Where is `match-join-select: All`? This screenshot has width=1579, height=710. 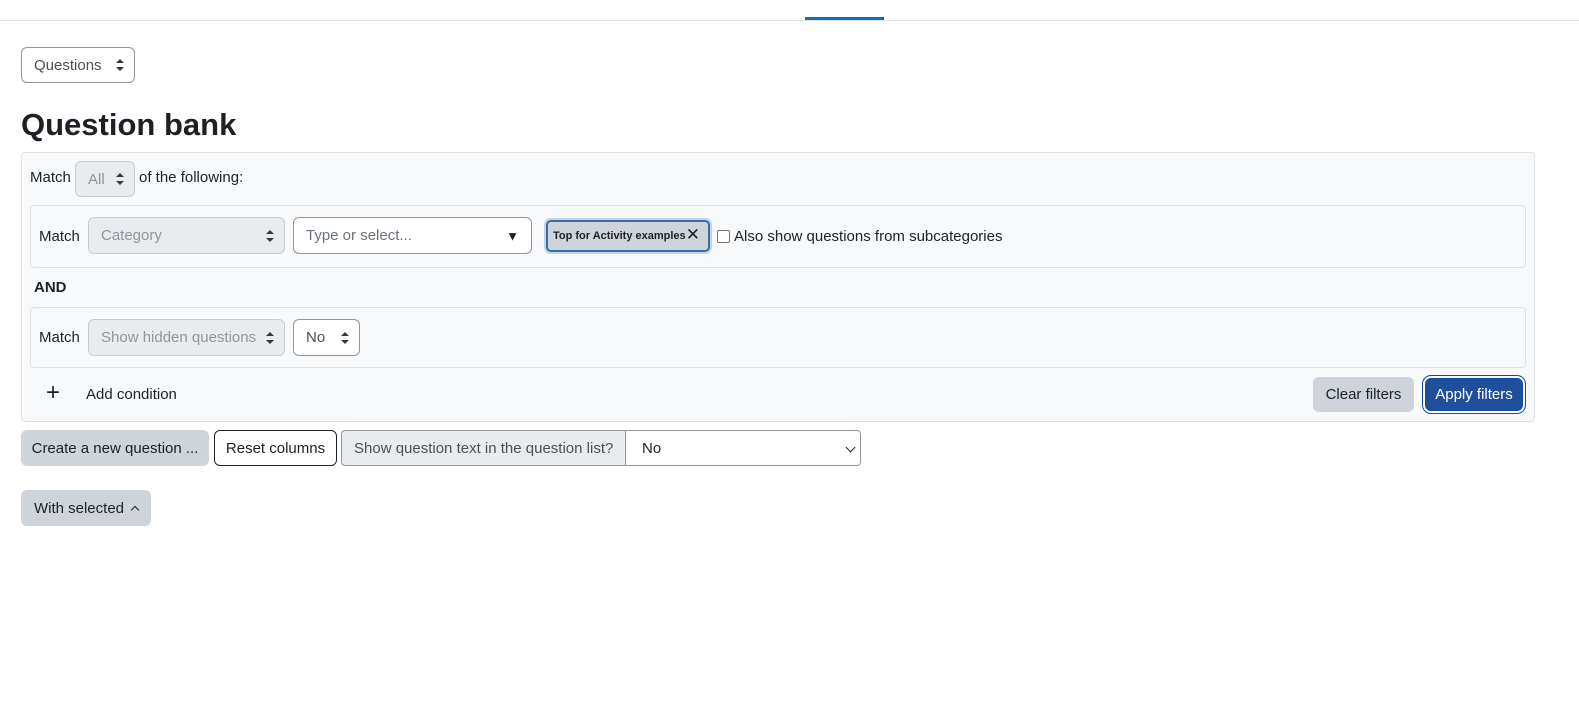
match-join-select: All is located at coordinates (105, 179).